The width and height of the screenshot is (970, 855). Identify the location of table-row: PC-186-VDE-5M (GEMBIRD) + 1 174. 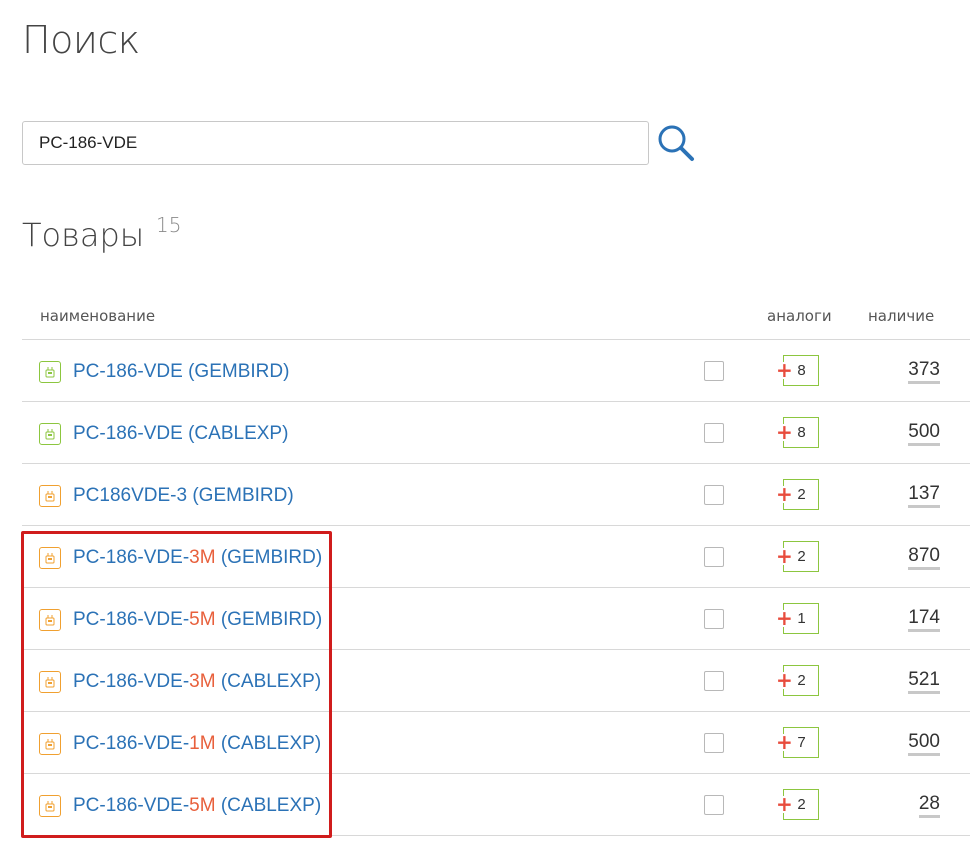
(496, 619).